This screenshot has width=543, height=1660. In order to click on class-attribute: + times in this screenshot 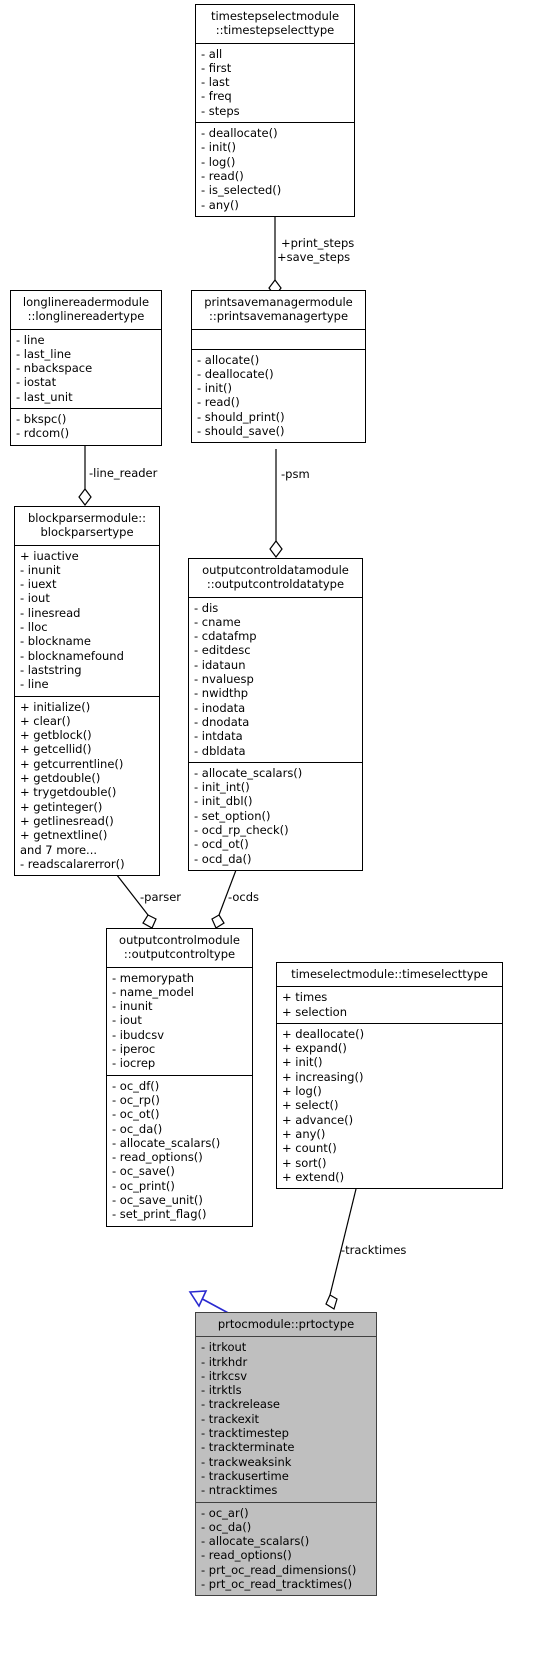, I will do `click(305, 997)`.